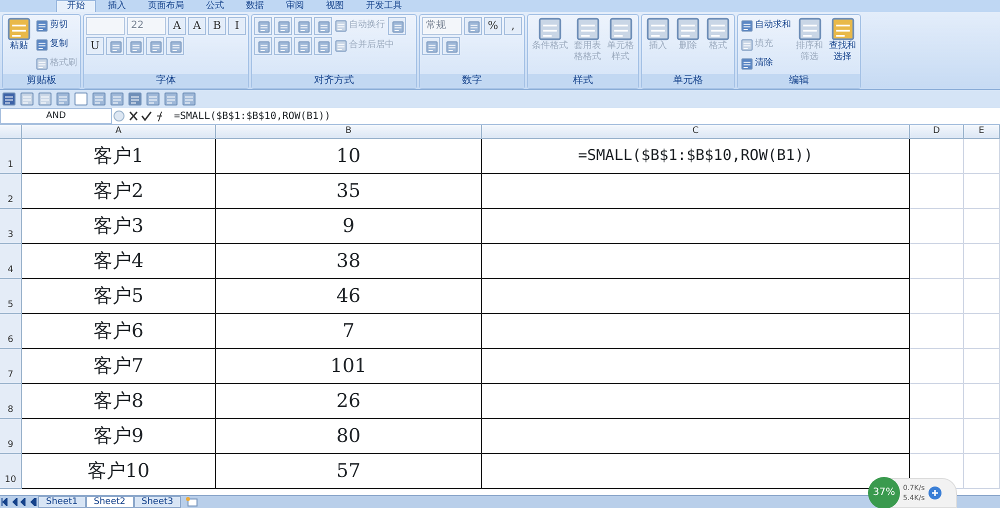  Describe the element at coordinates (19, 502) in the screenshot. I see `sheet-nav-arrows-icon` at that location.